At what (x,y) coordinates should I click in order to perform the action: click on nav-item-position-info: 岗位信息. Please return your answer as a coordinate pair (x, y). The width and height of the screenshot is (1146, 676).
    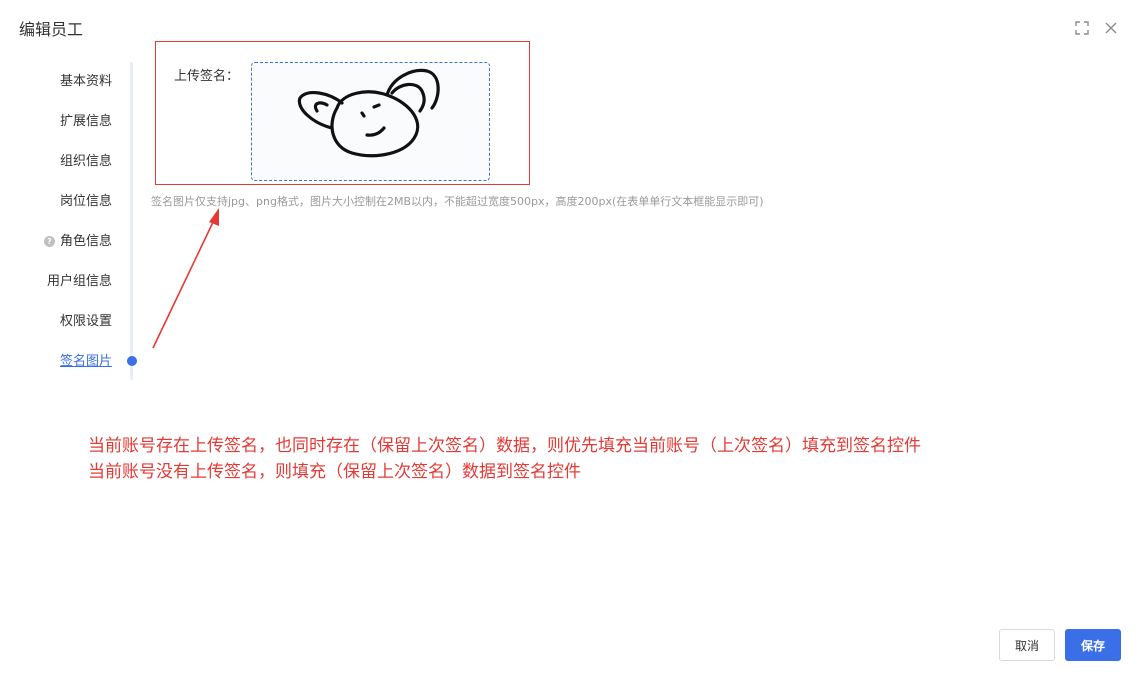
    Looking at the image, I should click on (86, 202).